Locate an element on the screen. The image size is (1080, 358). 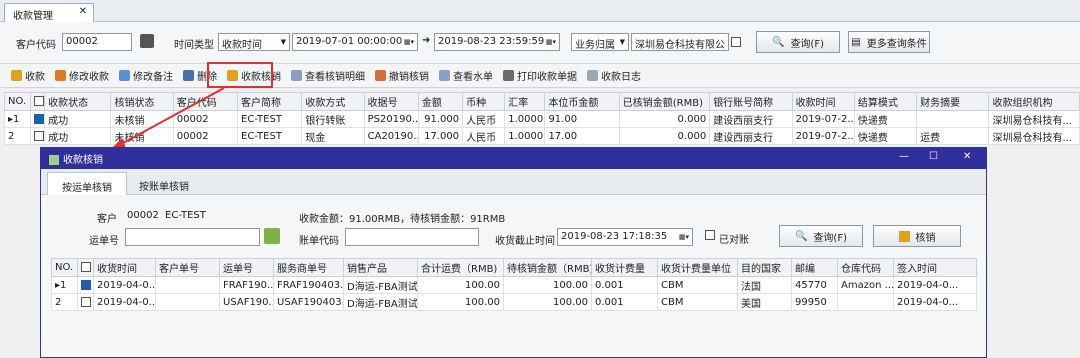
dialog-query-button: 🔍 查询(F) is located at coordinates (821, 236).